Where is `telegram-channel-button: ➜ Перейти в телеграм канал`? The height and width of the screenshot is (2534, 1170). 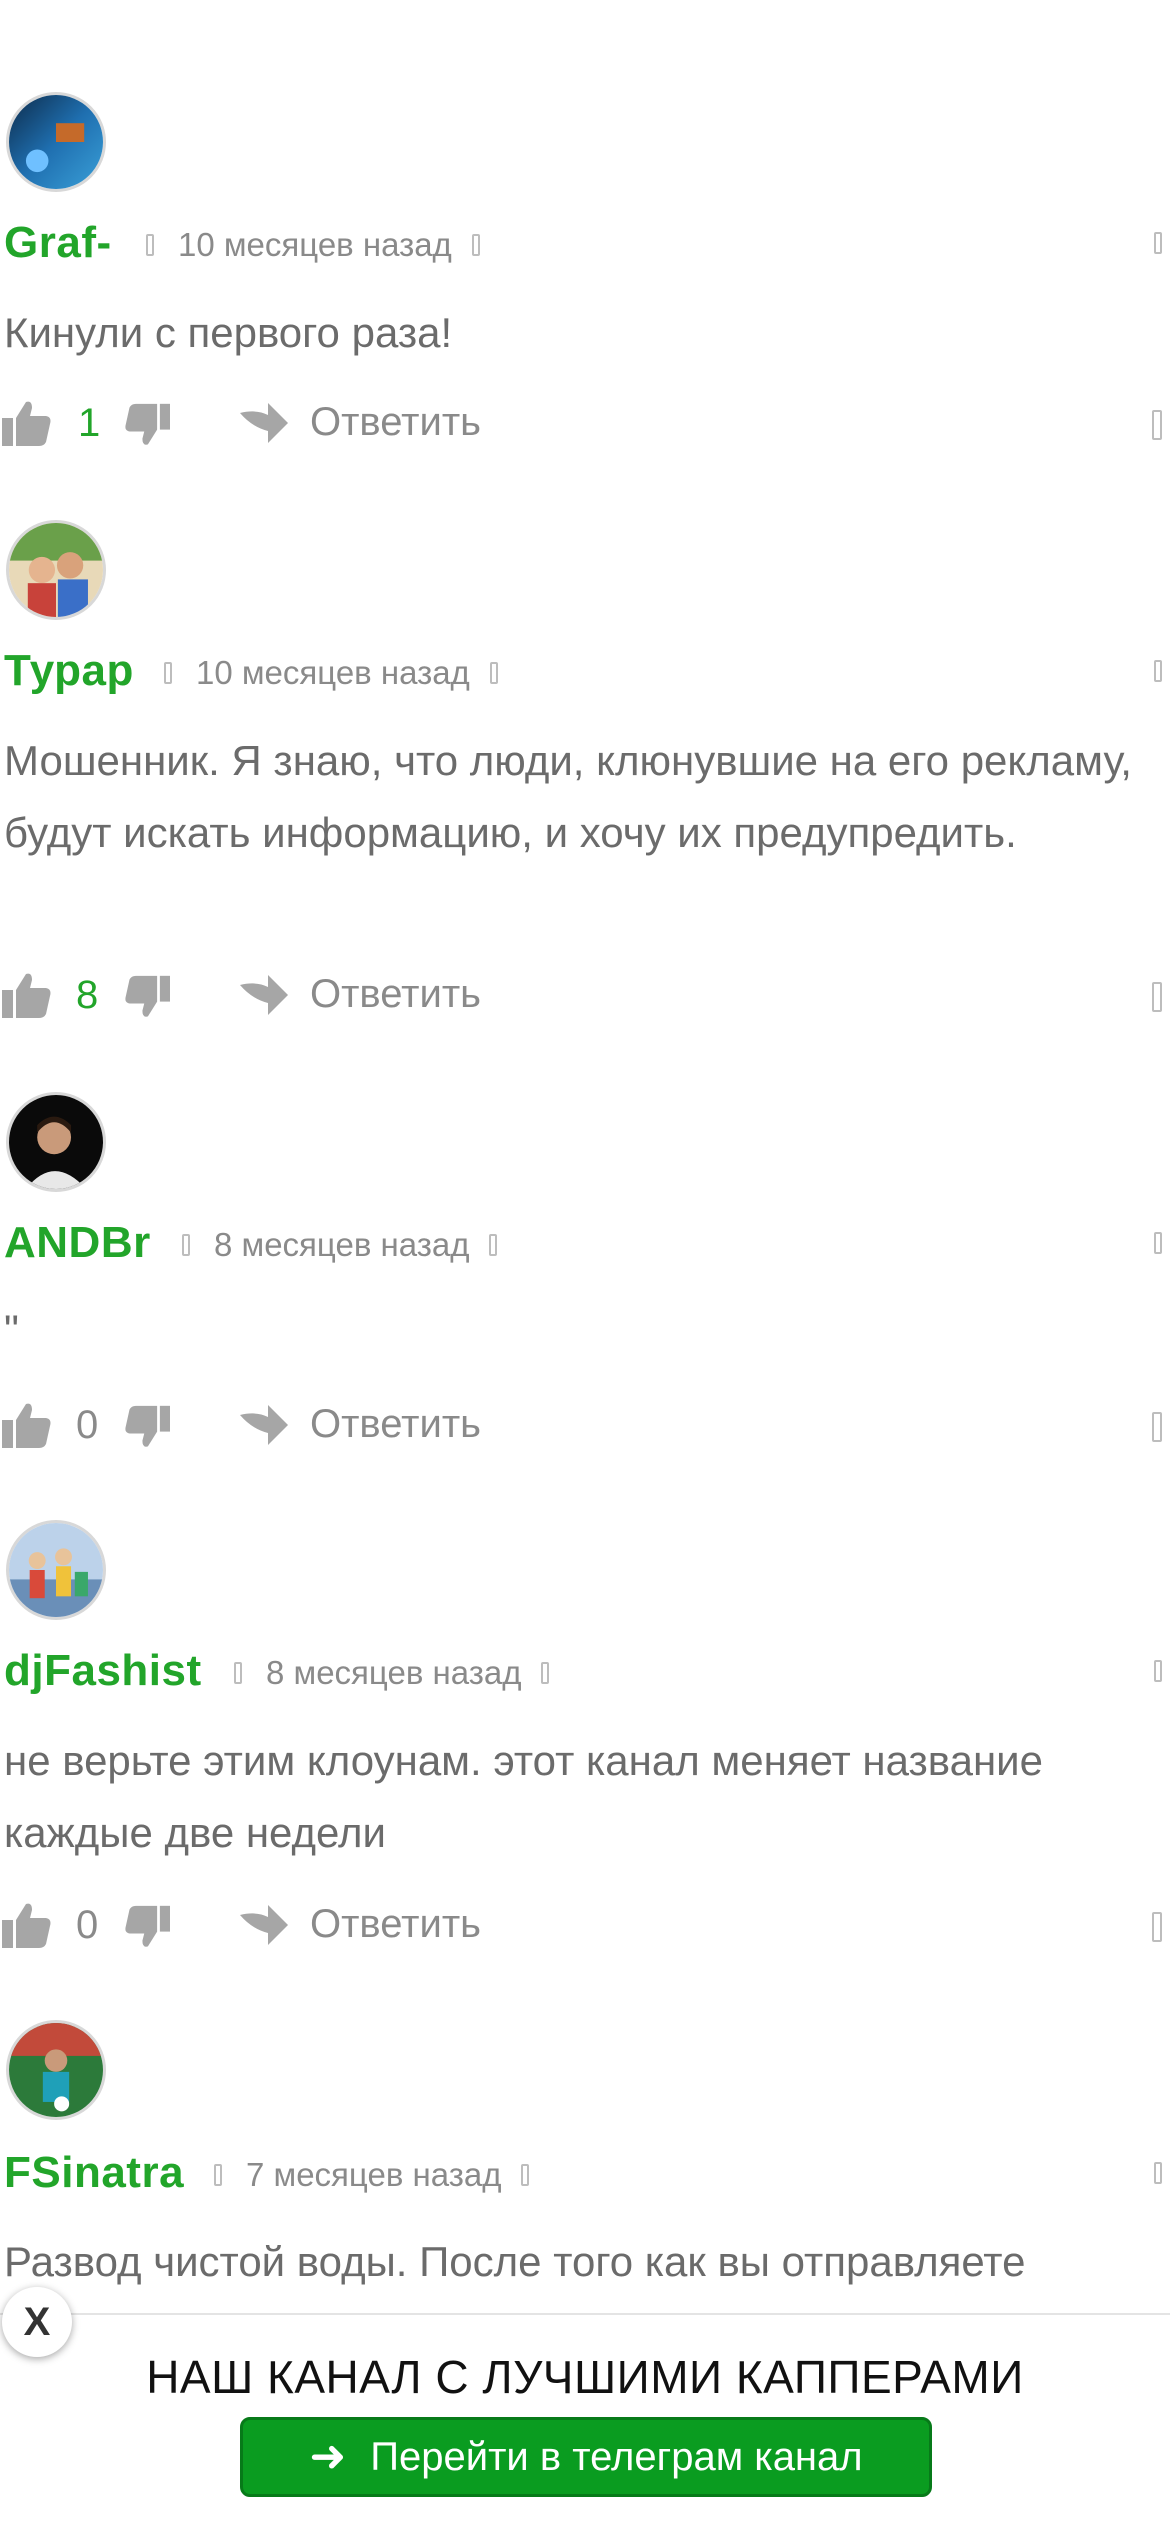
telegram-channel-button: ➜ Перейти в телеграм канал is located at coordinates (586, 2457).